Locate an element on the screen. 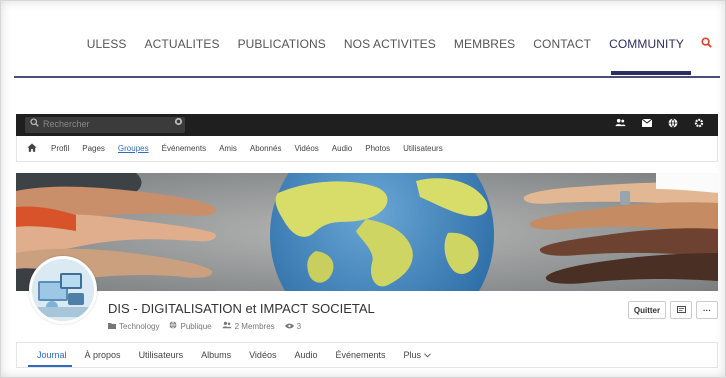 Image resolution: width=726 pixels, height=378 pixels. chevron-down-icon is located at coordinates (427, 355).